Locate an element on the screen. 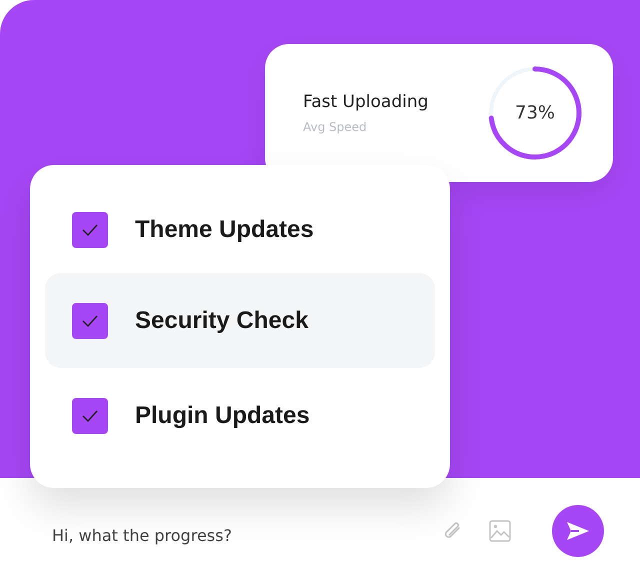 The width and height of the screenshot is (640, 584). checklist-item: Theme Updates is located at coordinates (240, 230).